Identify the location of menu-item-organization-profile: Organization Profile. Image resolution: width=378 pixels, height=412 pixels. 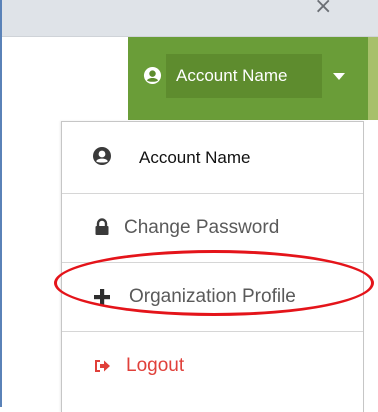
(212, 297).